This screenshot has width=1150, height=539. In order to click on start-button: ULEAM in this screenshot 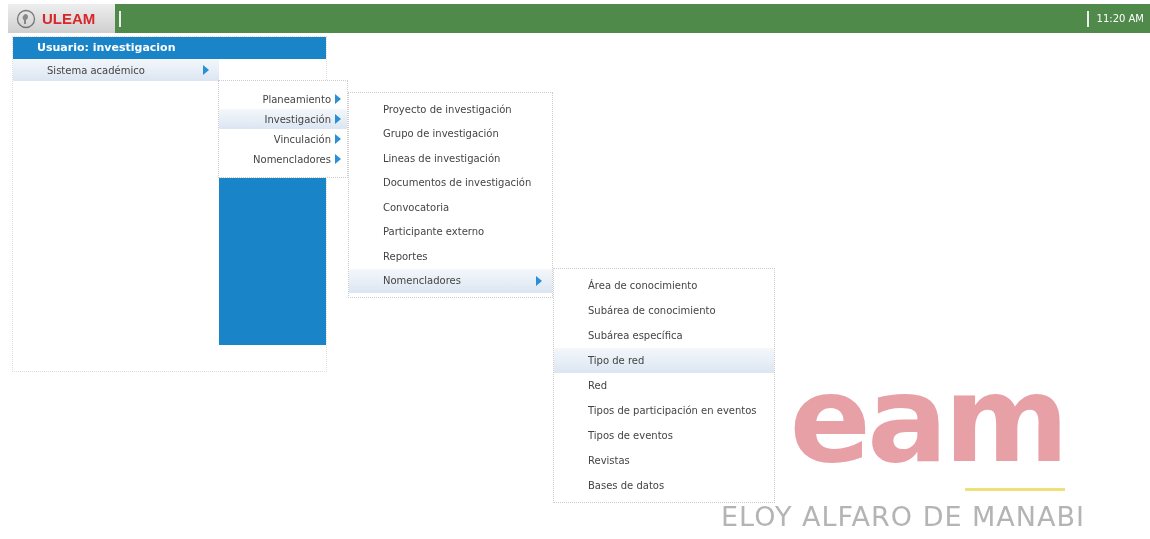, I will do `click(61, 18)`.